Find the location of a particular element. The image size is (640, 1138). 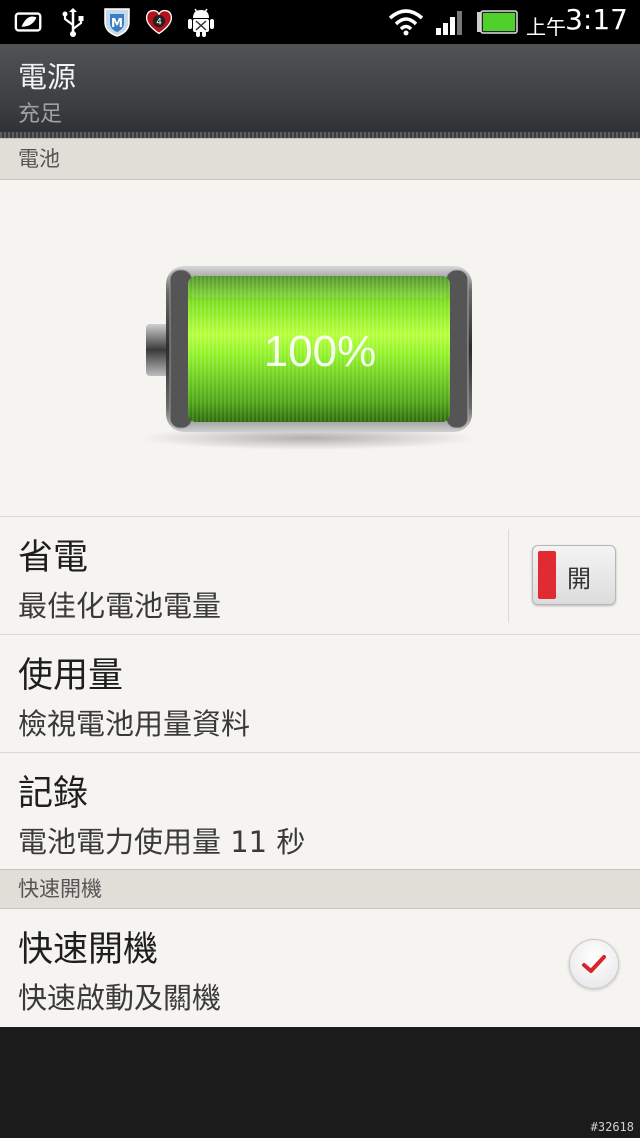

mcafee-shield-icon: M is located at coordinates (117, 22).